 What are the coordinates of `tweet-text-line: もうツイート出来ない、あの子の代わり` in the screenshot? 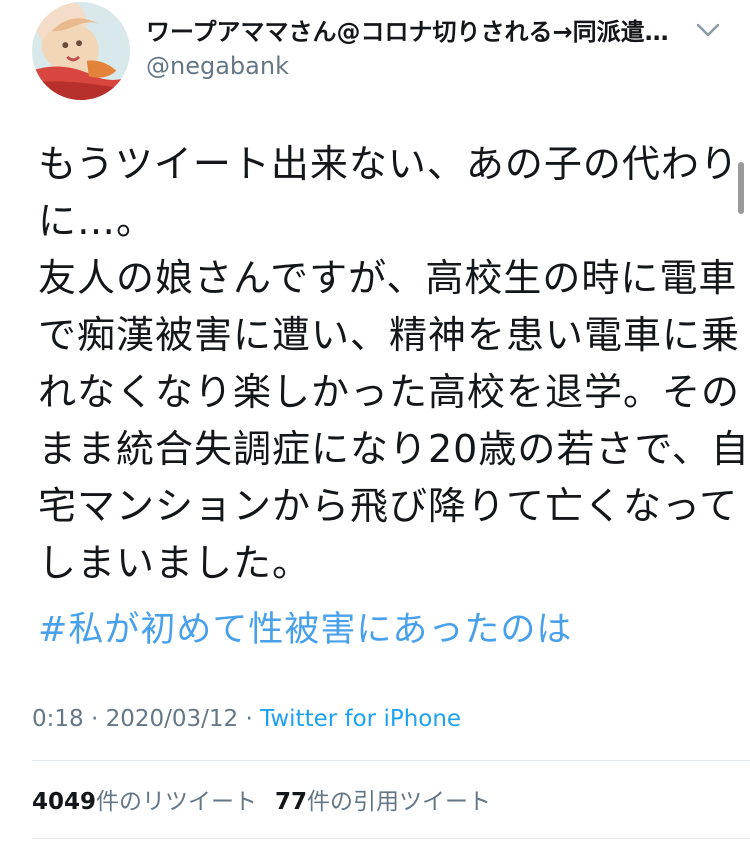 It's located at (388, 164).